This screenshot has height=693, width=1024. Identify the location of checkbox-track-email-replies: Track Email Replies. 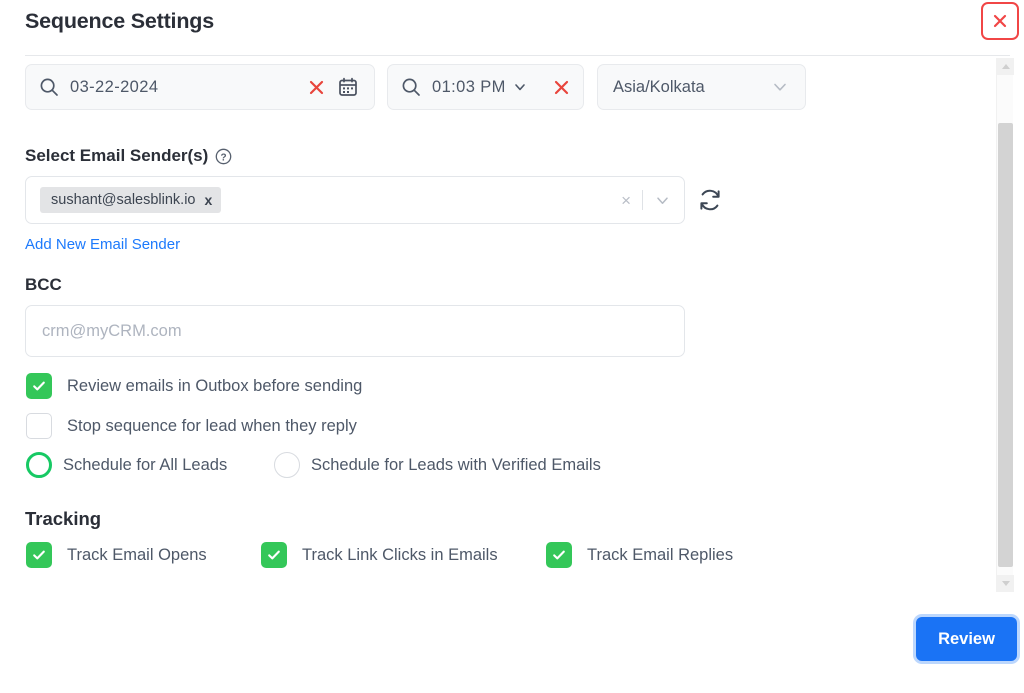
(639, 555).